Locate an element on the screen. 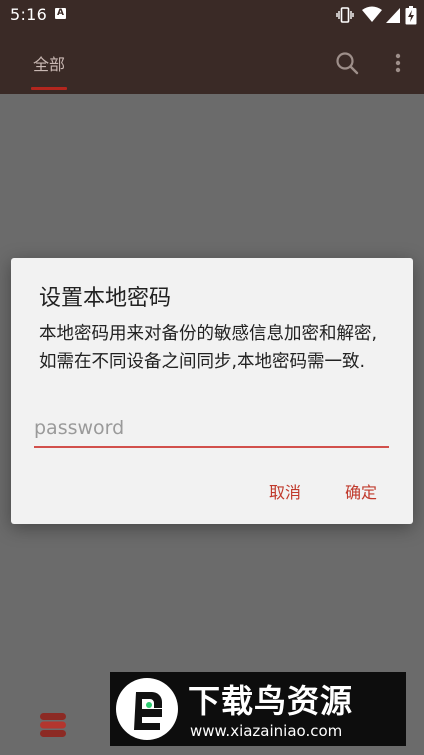 The height and width of the screenshot is (755, 424). vibrate-icon is located at coordinates (345, 15).